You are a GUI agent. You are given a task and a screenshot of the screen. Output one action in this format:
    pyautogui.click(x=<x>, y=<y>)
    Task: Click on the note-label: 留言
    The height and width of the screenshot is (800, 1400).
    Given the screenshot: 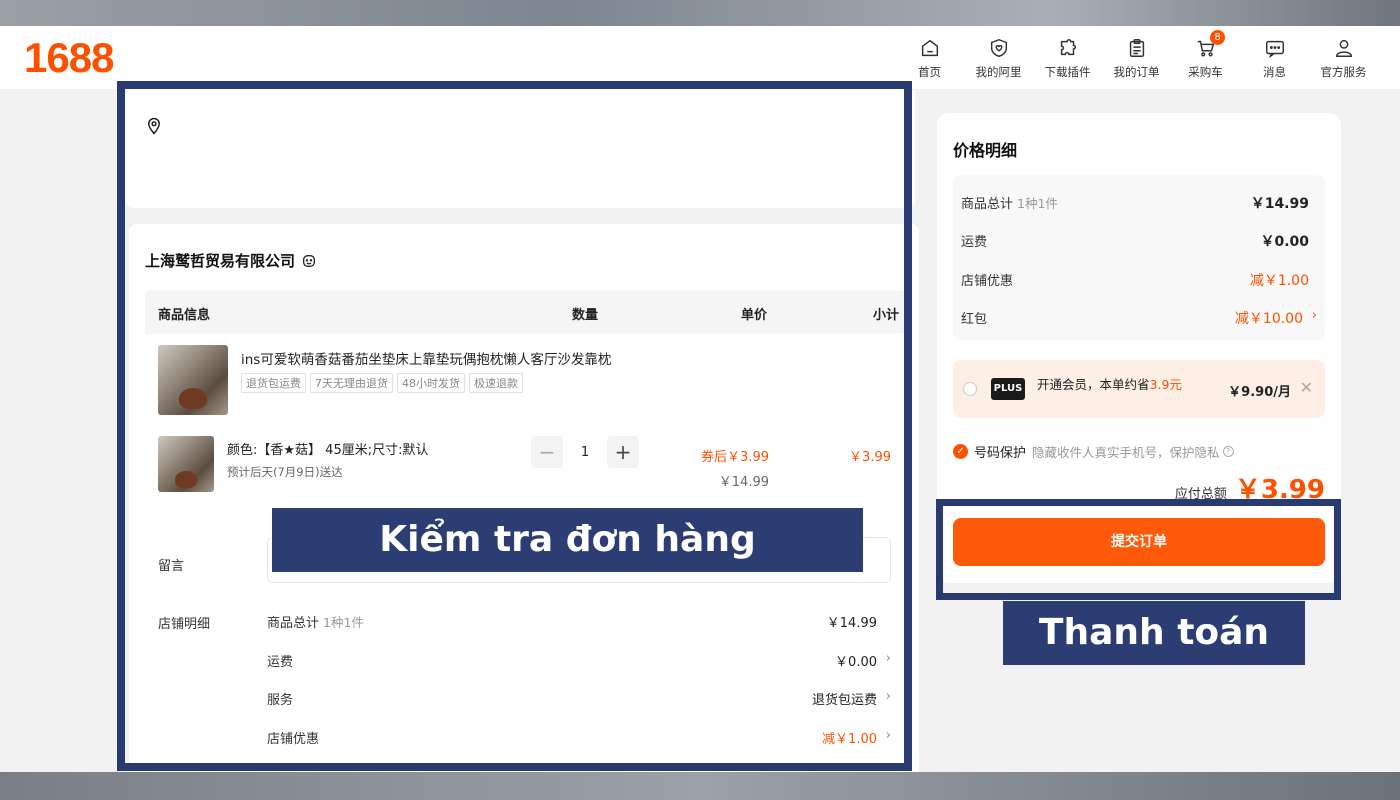 What is the action you would take?
    pyautogui.click(x=171, y=566)
    